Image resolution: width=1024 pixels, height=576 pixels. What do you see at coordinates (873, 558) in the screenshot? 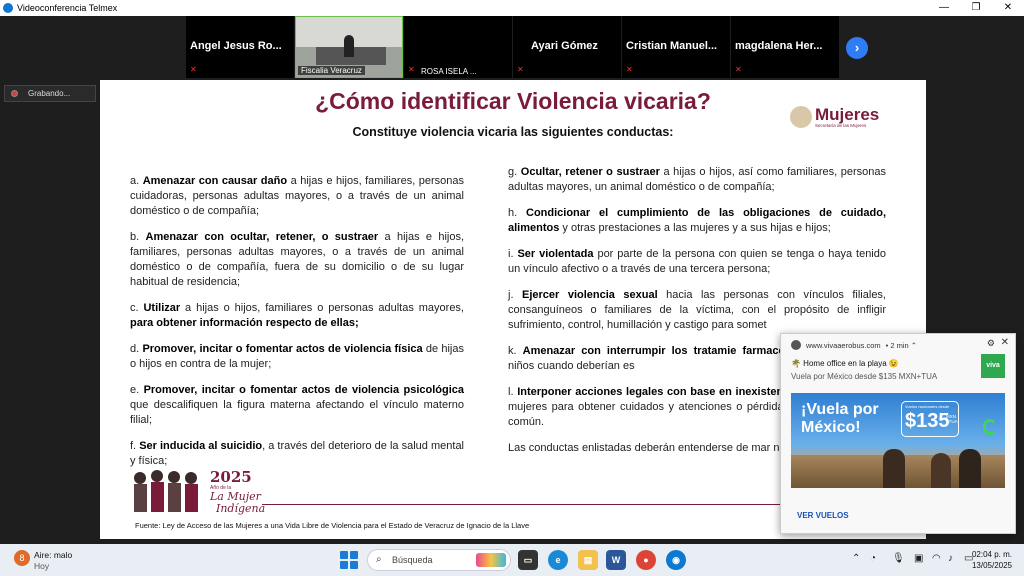
I see `sync-icon: ◔` at bounding box center [873, 558].